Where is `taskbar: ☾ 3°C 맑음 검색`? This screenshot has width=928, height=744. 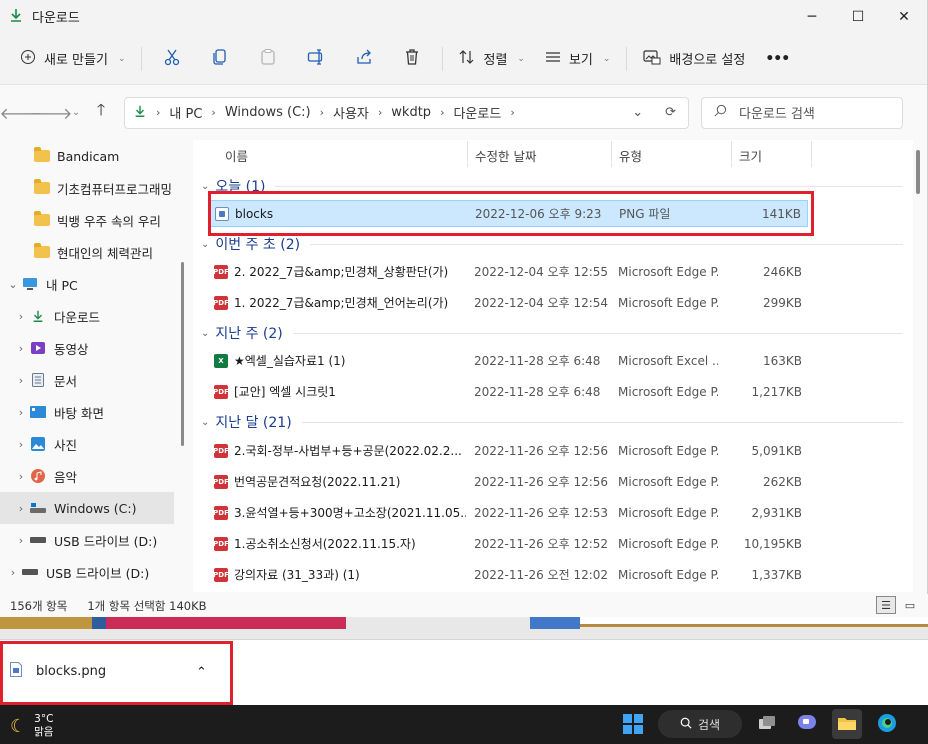 taskbar: ☾ 3°C 맑음 검색 is located at coordinates (464, 724).